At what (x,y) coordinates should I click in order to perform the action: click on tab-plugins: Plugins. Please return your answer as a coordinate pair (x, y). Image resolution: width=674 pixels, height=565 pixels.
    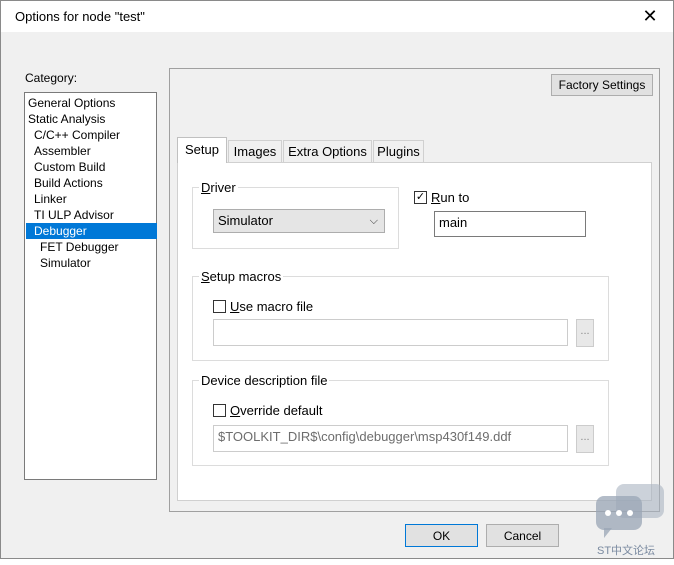
    Looking at the image, I should click on (398, 151).